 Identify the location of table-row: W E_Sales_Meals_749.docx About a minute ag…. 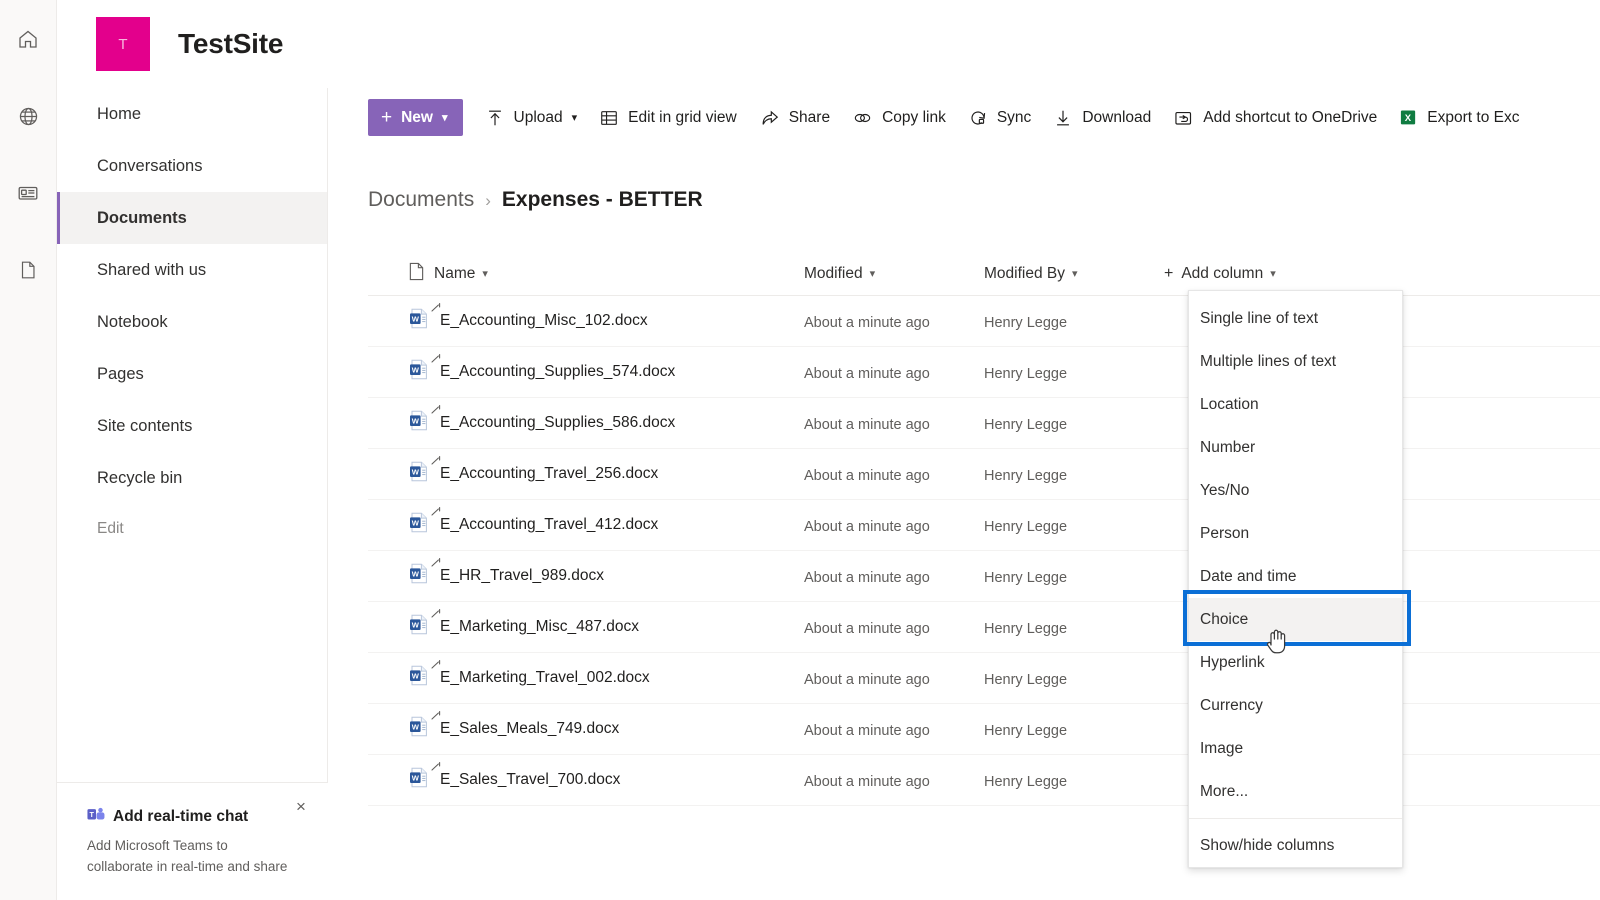
(984, 729).